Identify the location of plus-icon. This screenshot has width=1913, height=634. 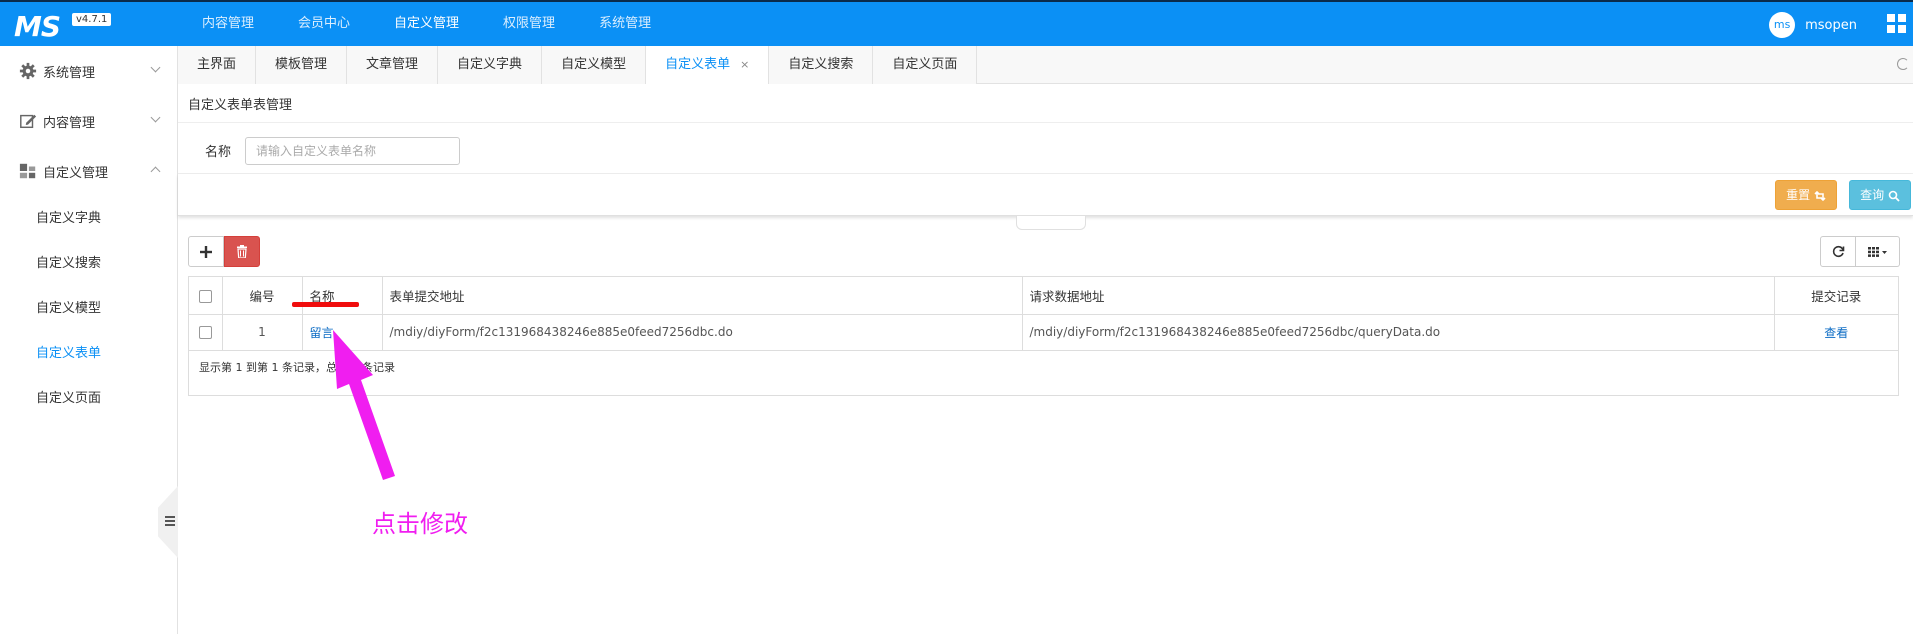
(206, 251).